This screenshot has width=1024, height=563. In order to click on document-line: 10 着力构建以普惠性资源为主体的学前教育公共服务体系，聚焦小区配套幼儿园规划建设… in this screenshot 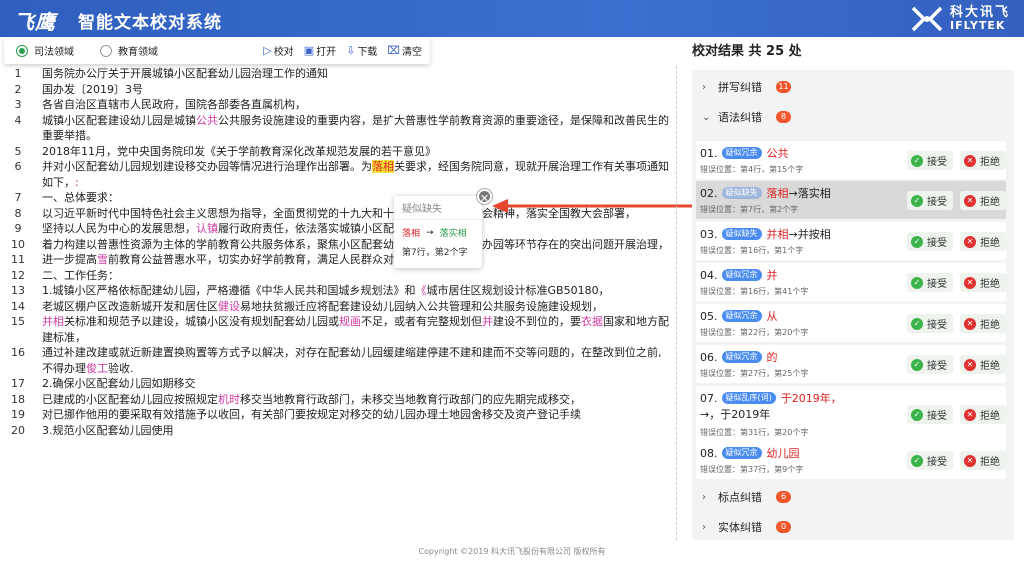, I will do `click(342, 245)`.